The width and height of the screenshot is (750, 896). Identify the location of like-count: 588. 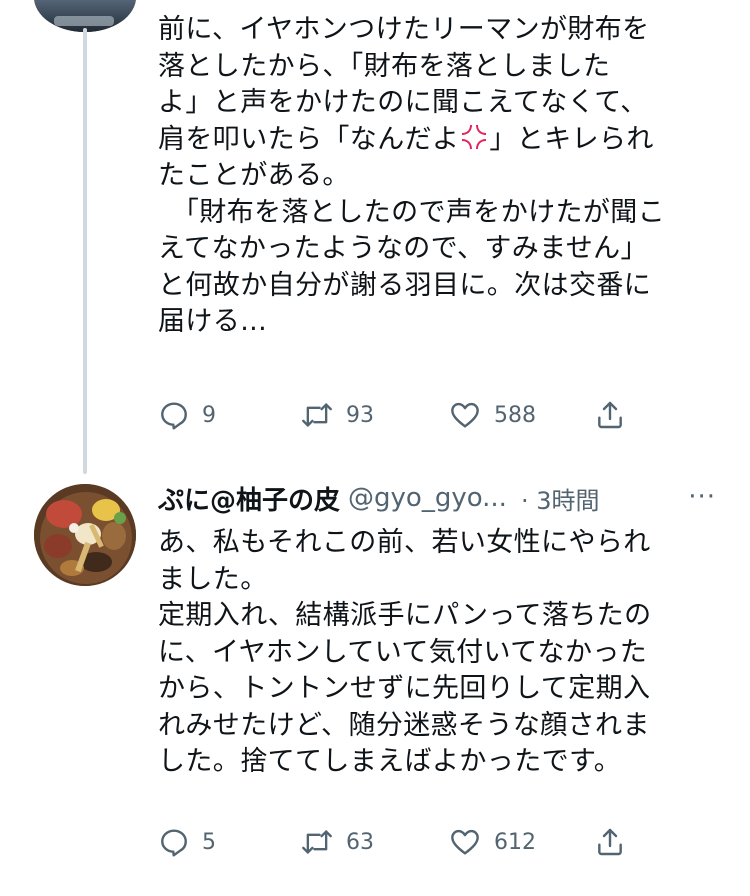
(515, 415).